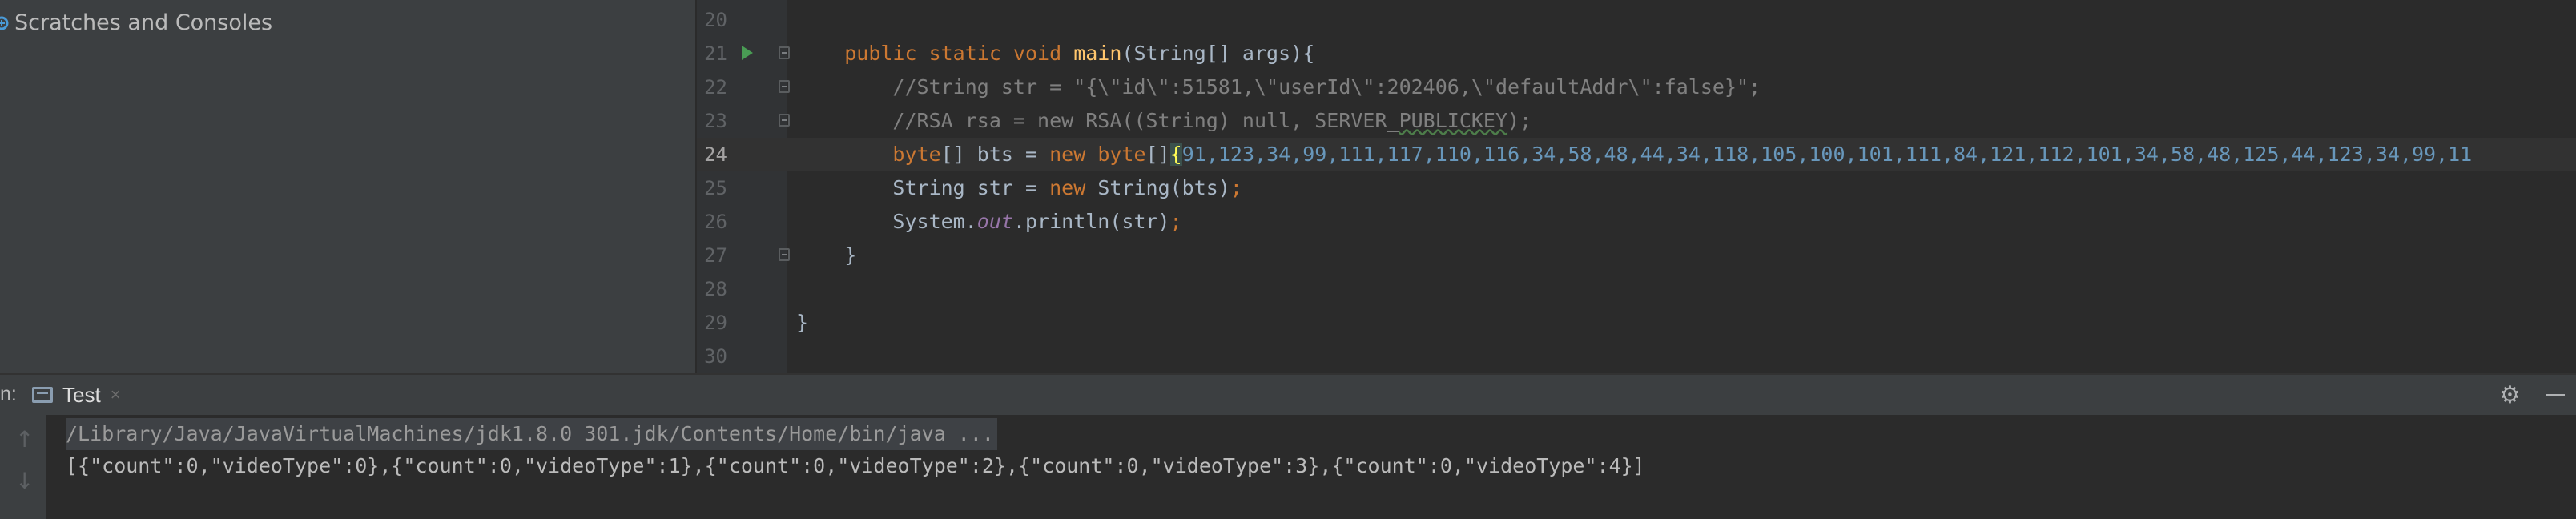  What do you see at coordinates (715, 54) in the screenshot?
I see `line-number: 21` at bounding box center [715, 54].